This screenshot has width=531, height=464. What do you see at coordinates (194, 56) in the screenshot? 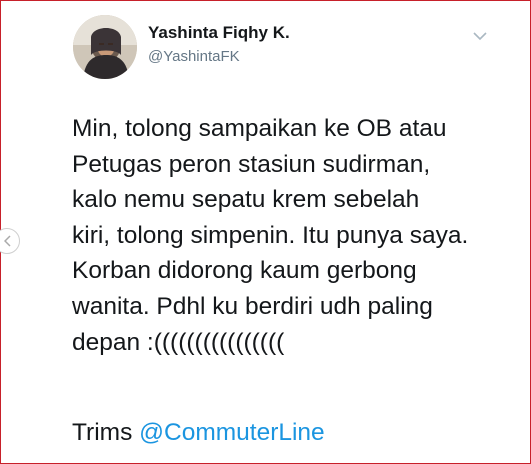
I see `user-handle: @YashintaFK` at bounding box center [194, 56].